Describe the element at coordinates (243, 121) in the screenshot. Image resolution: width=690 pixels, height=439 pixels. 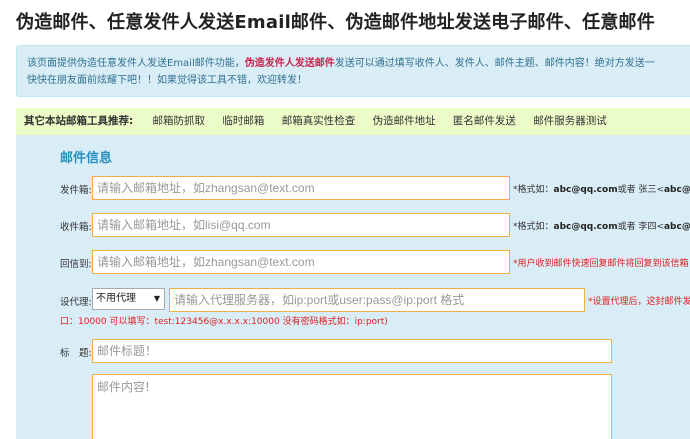
I see `tool-link-temp-mailbox: 临时邮箱` at that location.